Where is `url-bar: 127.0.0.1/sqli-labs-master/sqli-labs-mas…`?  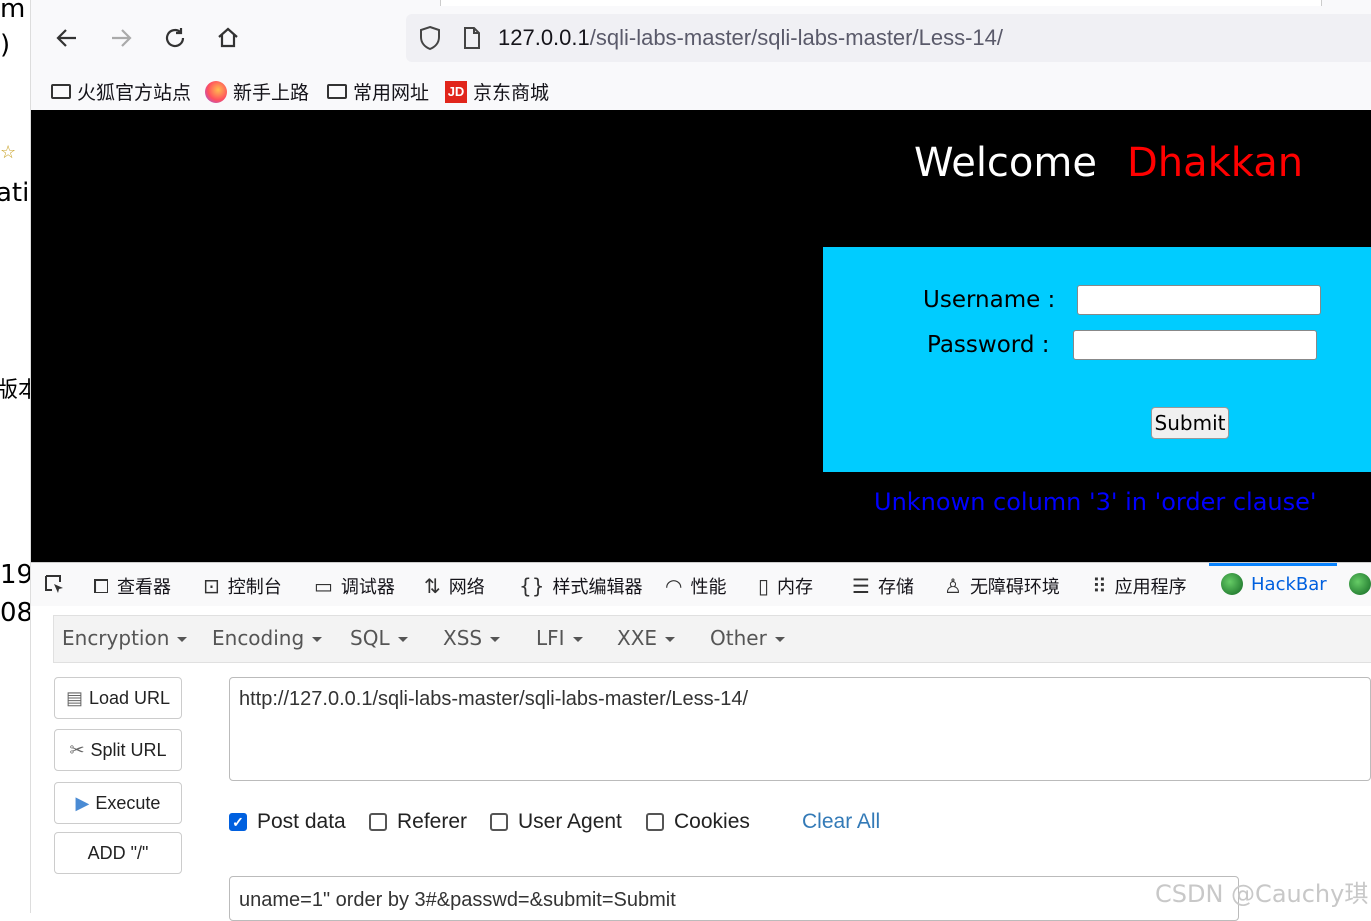
url-bar: 127.0.0.1/sqli-labs-master/sqli-labs-mas… is located at coordinates (888, 38).